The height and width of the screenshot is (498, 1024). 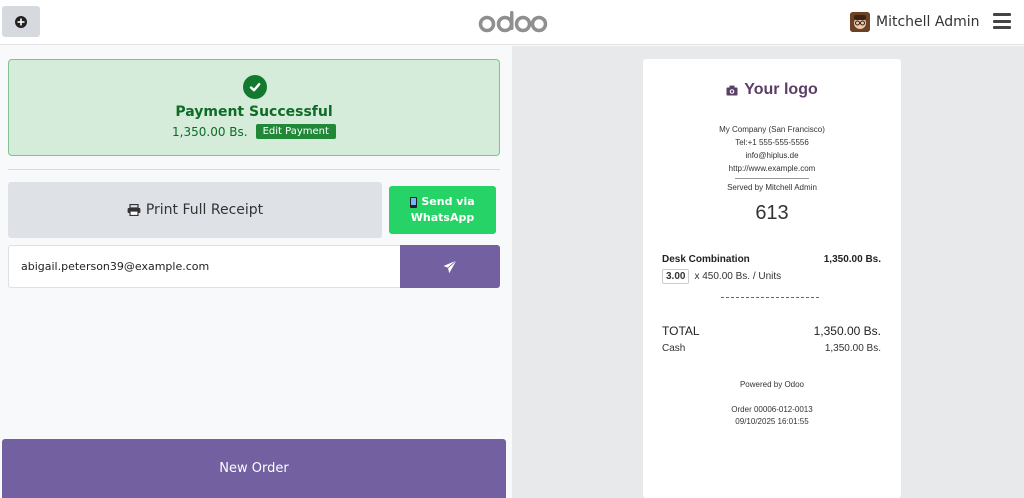 What do you see at coordinates (772, 168) in the screenshot?
I see `receipt-website: http://www.example.com` at bounding box center [772, 168].